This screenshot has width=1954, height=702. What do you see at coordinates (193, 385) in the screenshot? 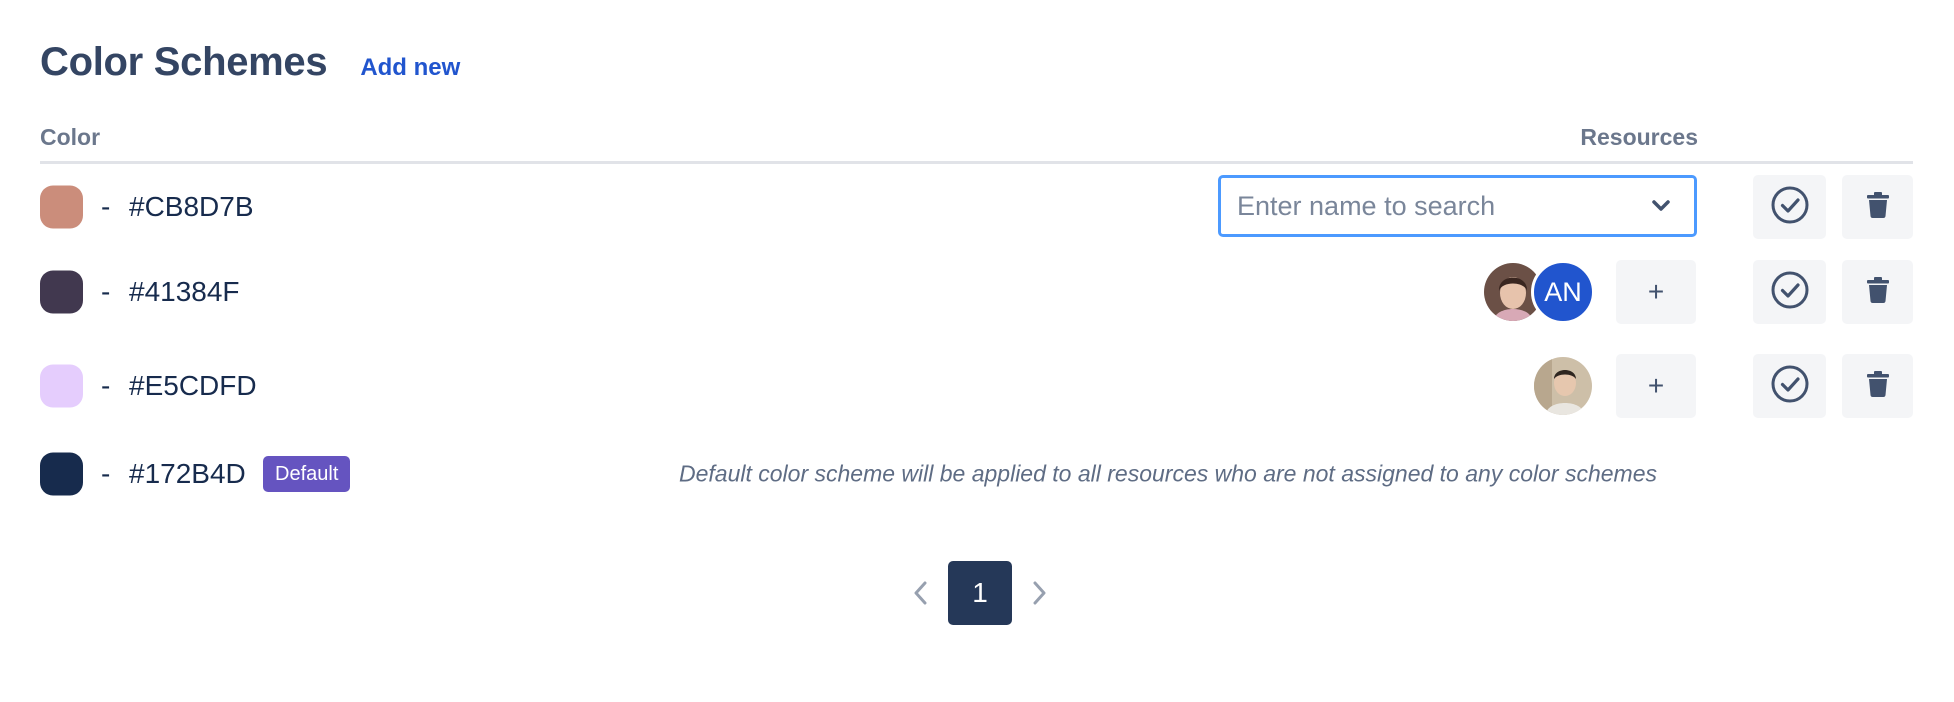
I see `color-hex-value: #E5CDFD` at bounding box center [193, 385].